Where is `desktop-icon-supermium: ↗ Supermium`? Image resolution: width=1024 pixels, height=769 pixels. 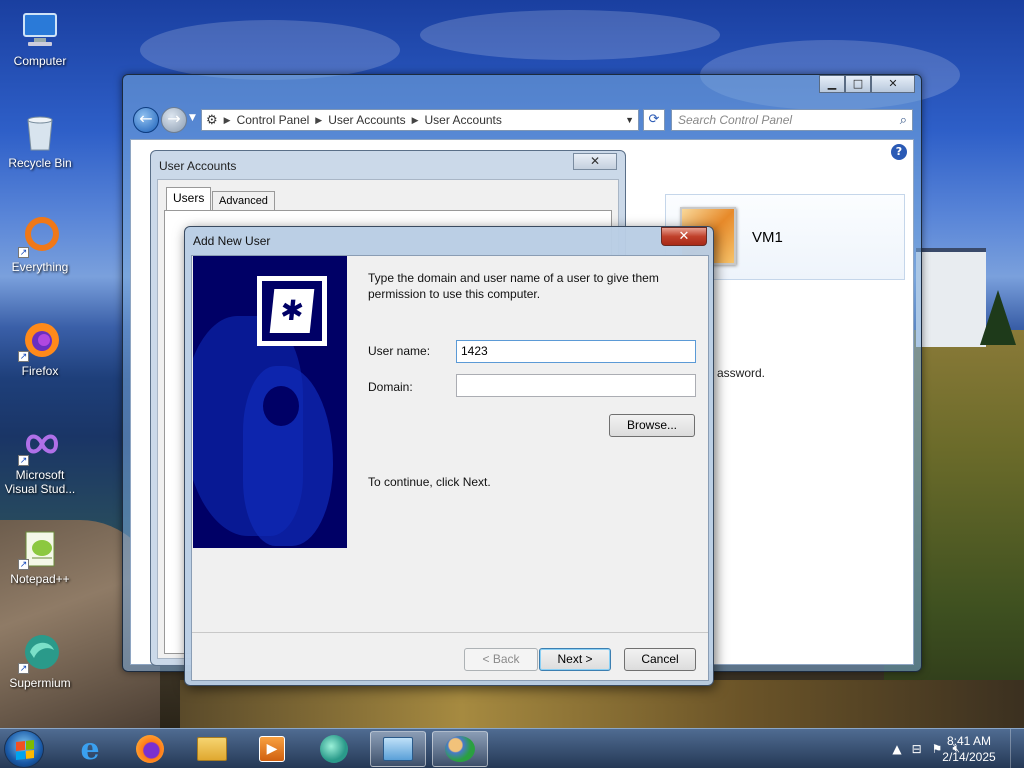
desktop-icon-supermium: ↗ Supermium is located at coordinates (40, 661).